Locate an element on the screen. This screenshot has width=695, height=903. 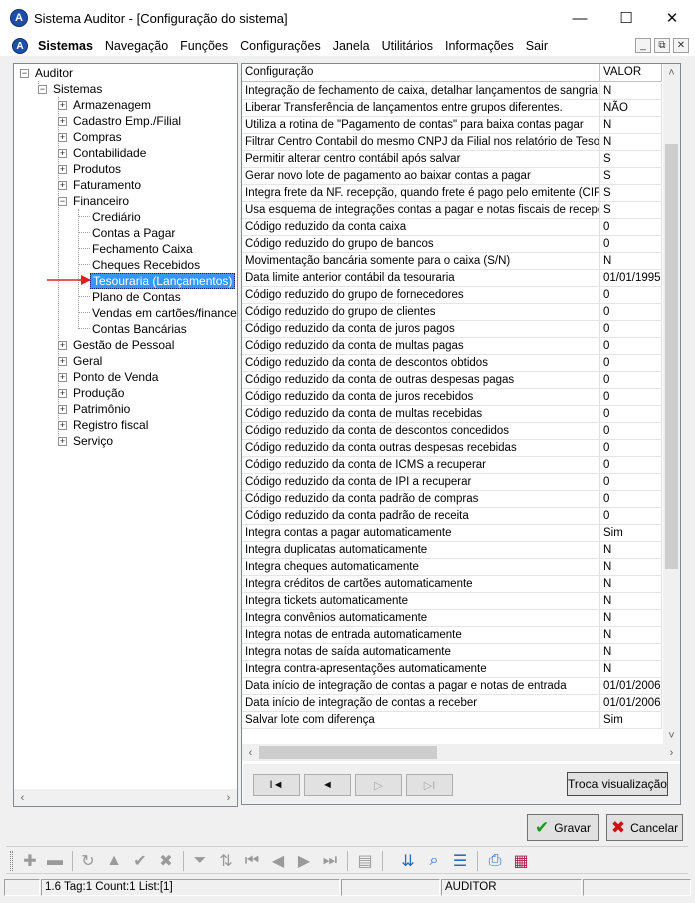
config-name-cell: Integra cheques automaticamente is located at coordinates (421, 567).